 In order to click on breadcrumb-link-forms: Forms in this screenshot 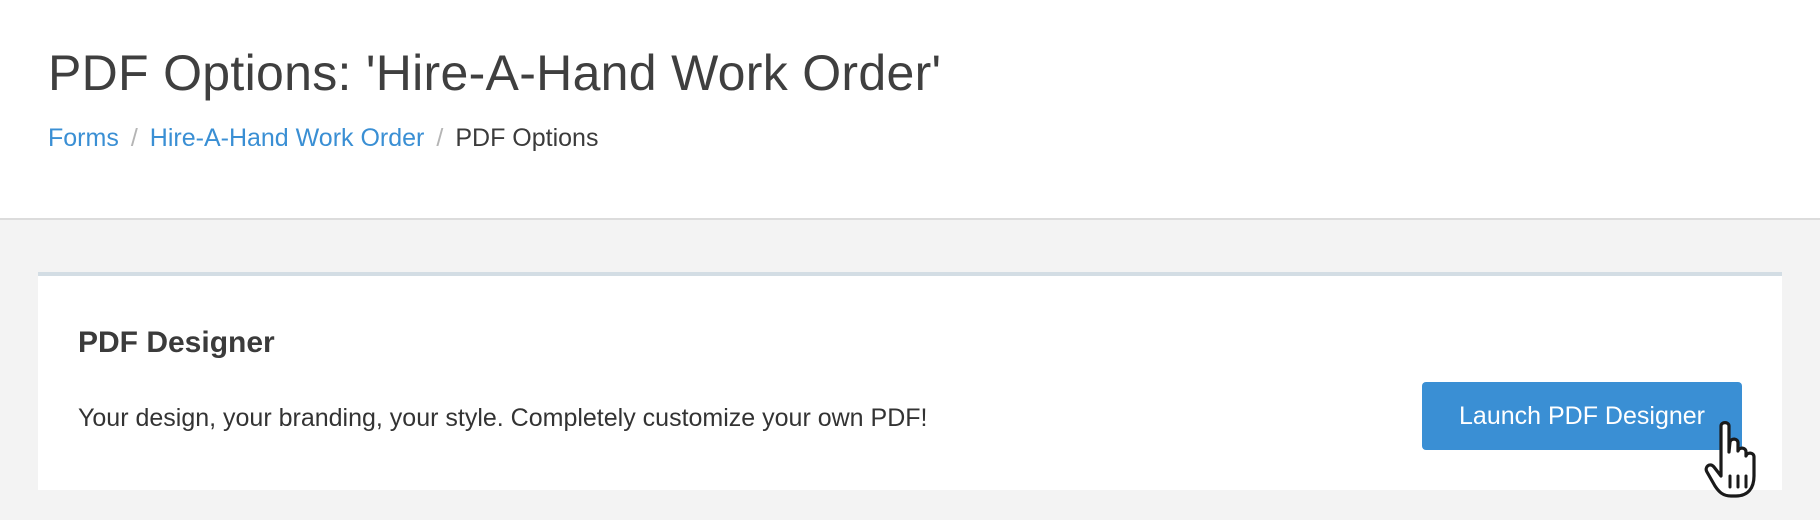, I will do `click(83, 138)`.